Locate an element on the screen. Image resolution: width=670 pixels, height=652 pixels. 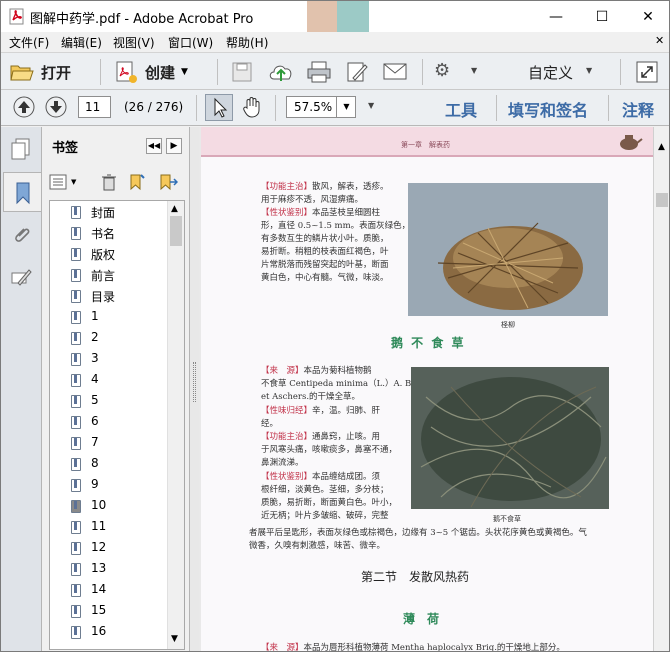
menu-view: 视图(V) is located at coordinates (134, 42).